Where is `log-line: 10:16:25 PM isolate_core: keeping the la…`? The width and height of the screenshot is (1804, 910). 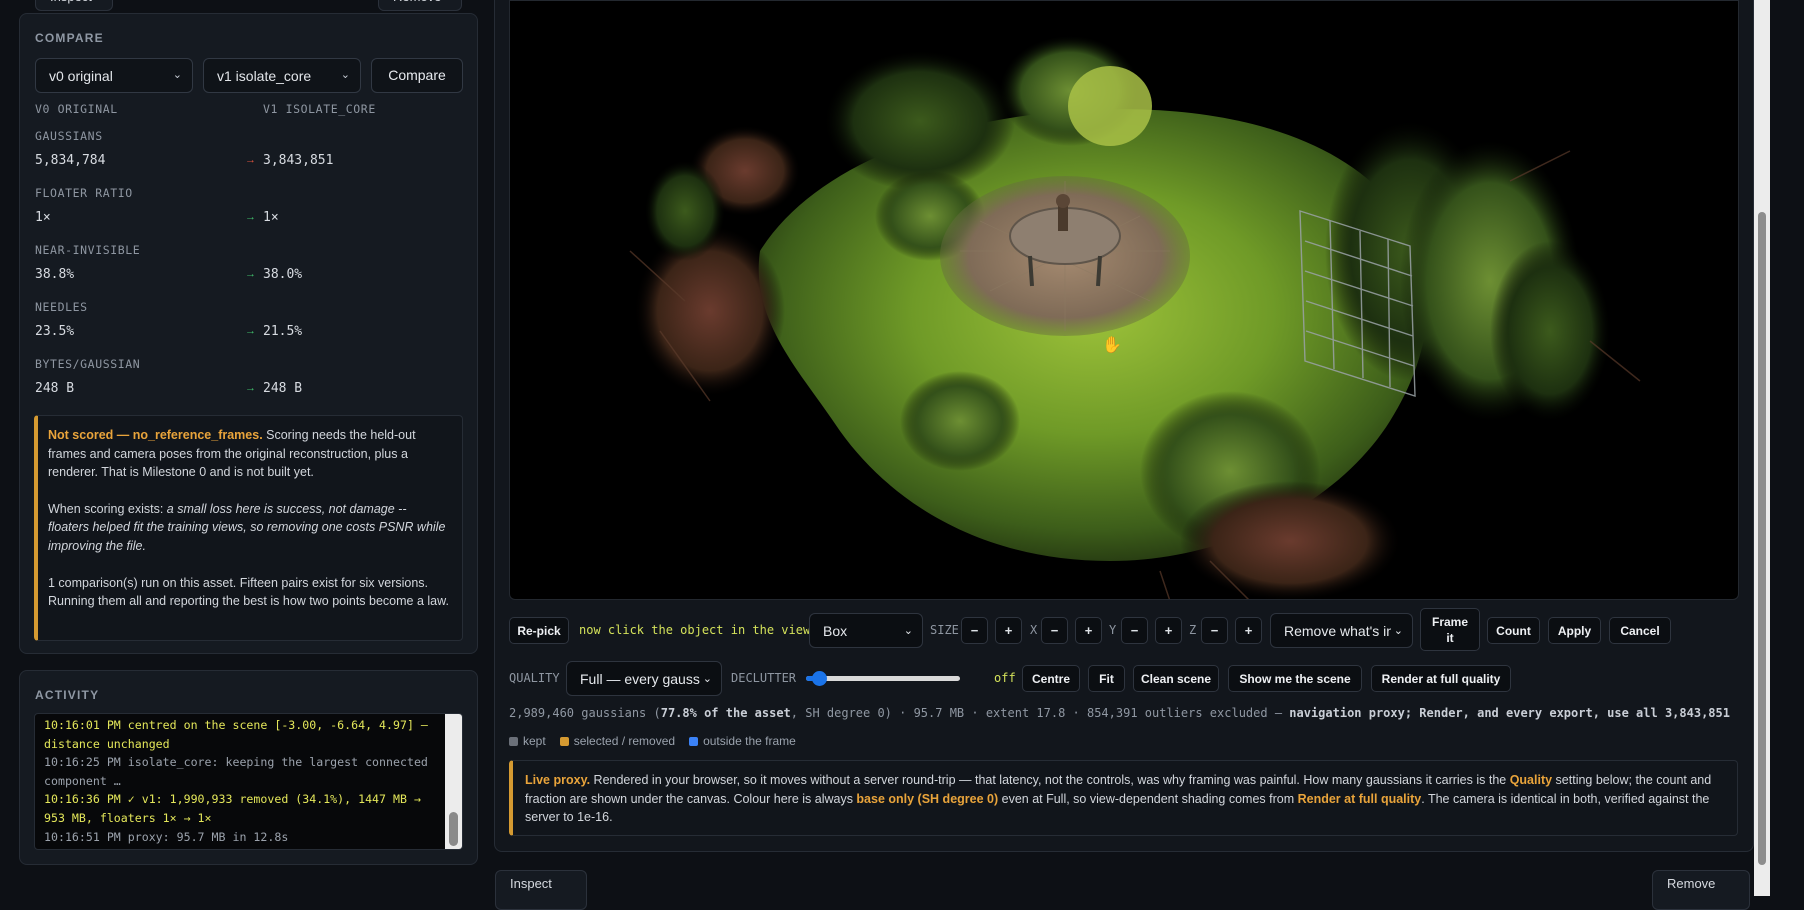
log-line: 10:16:25 PM isolate_core: keeping the la… is located at coordinates (236, 771).